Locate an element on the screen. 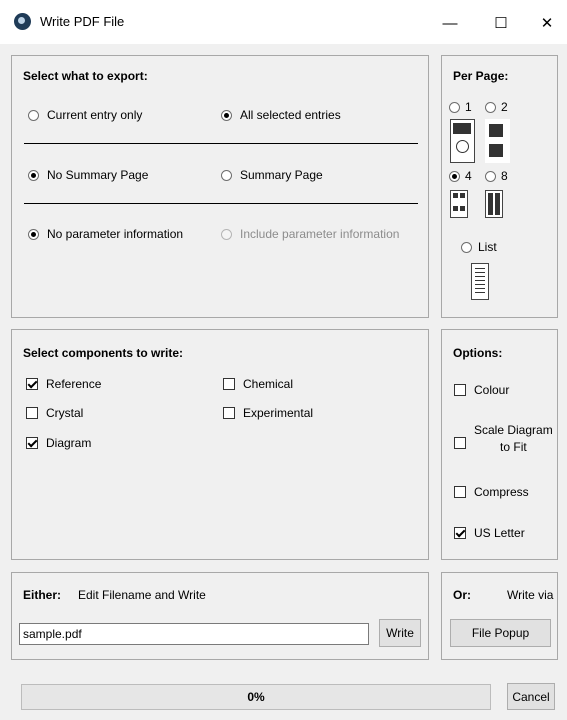 The height and width of the screenshot is (720, 567). options-title: Options: is located at coordinates (478, 353).